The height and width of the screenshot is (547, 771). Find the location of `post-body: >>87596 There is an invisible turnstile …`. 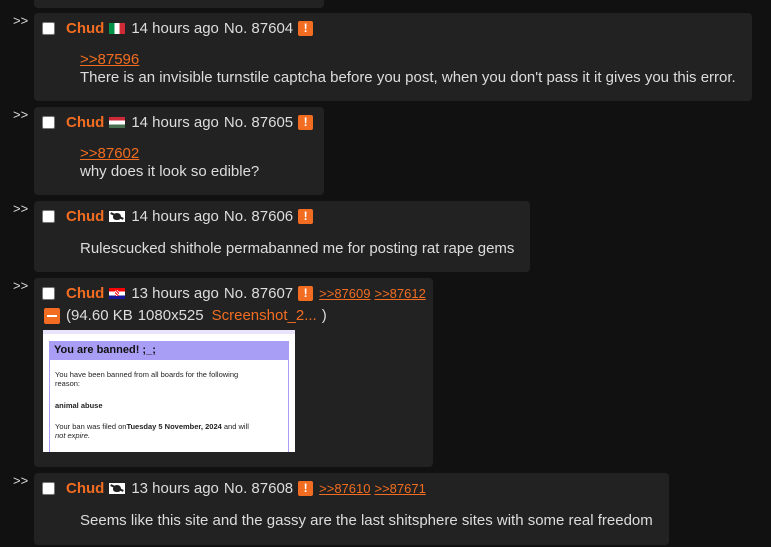

post-body: >>87596 There is an invisible turnstile … is located at coordinates (408, 69).